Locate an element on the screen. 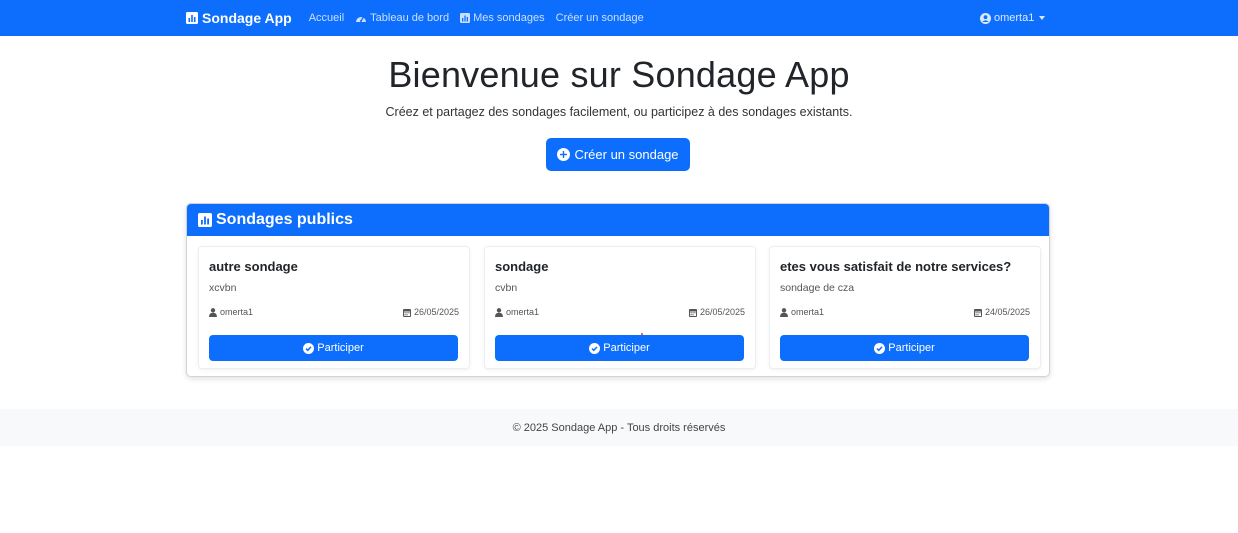 The height and width of the screenshot is (533, 1238). survey-date: 24/05/2025 is located at coordinates (1001, 312).